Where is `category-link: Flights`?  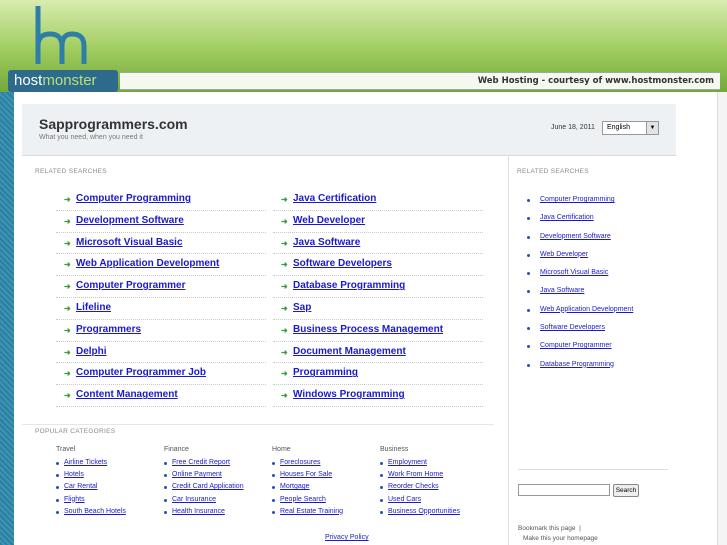 category-link: Flights is located at coordinates (74, 499).